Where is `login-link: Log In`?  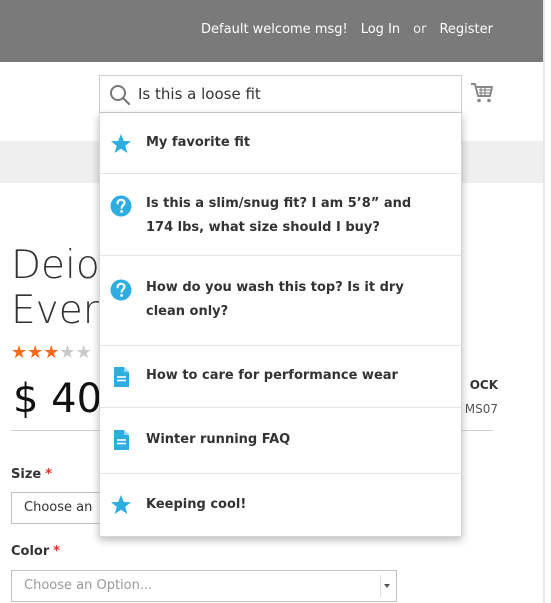
login-link: Log In is located at coordinates (380, 29).